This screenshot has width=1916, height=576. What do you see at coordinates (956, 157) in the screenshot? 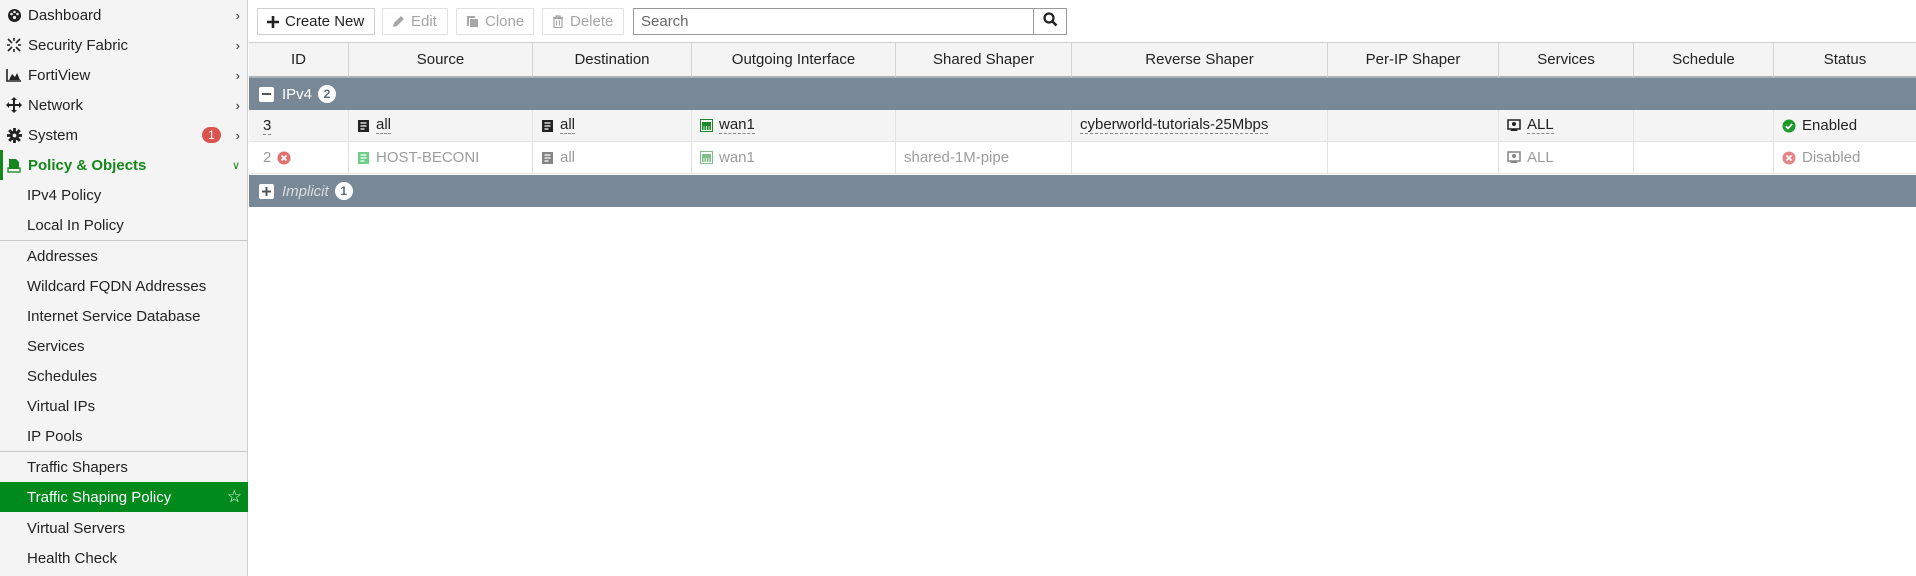
I see `shared-shaper-value: shared-1M-pipe` at bounding box center [956, 157].